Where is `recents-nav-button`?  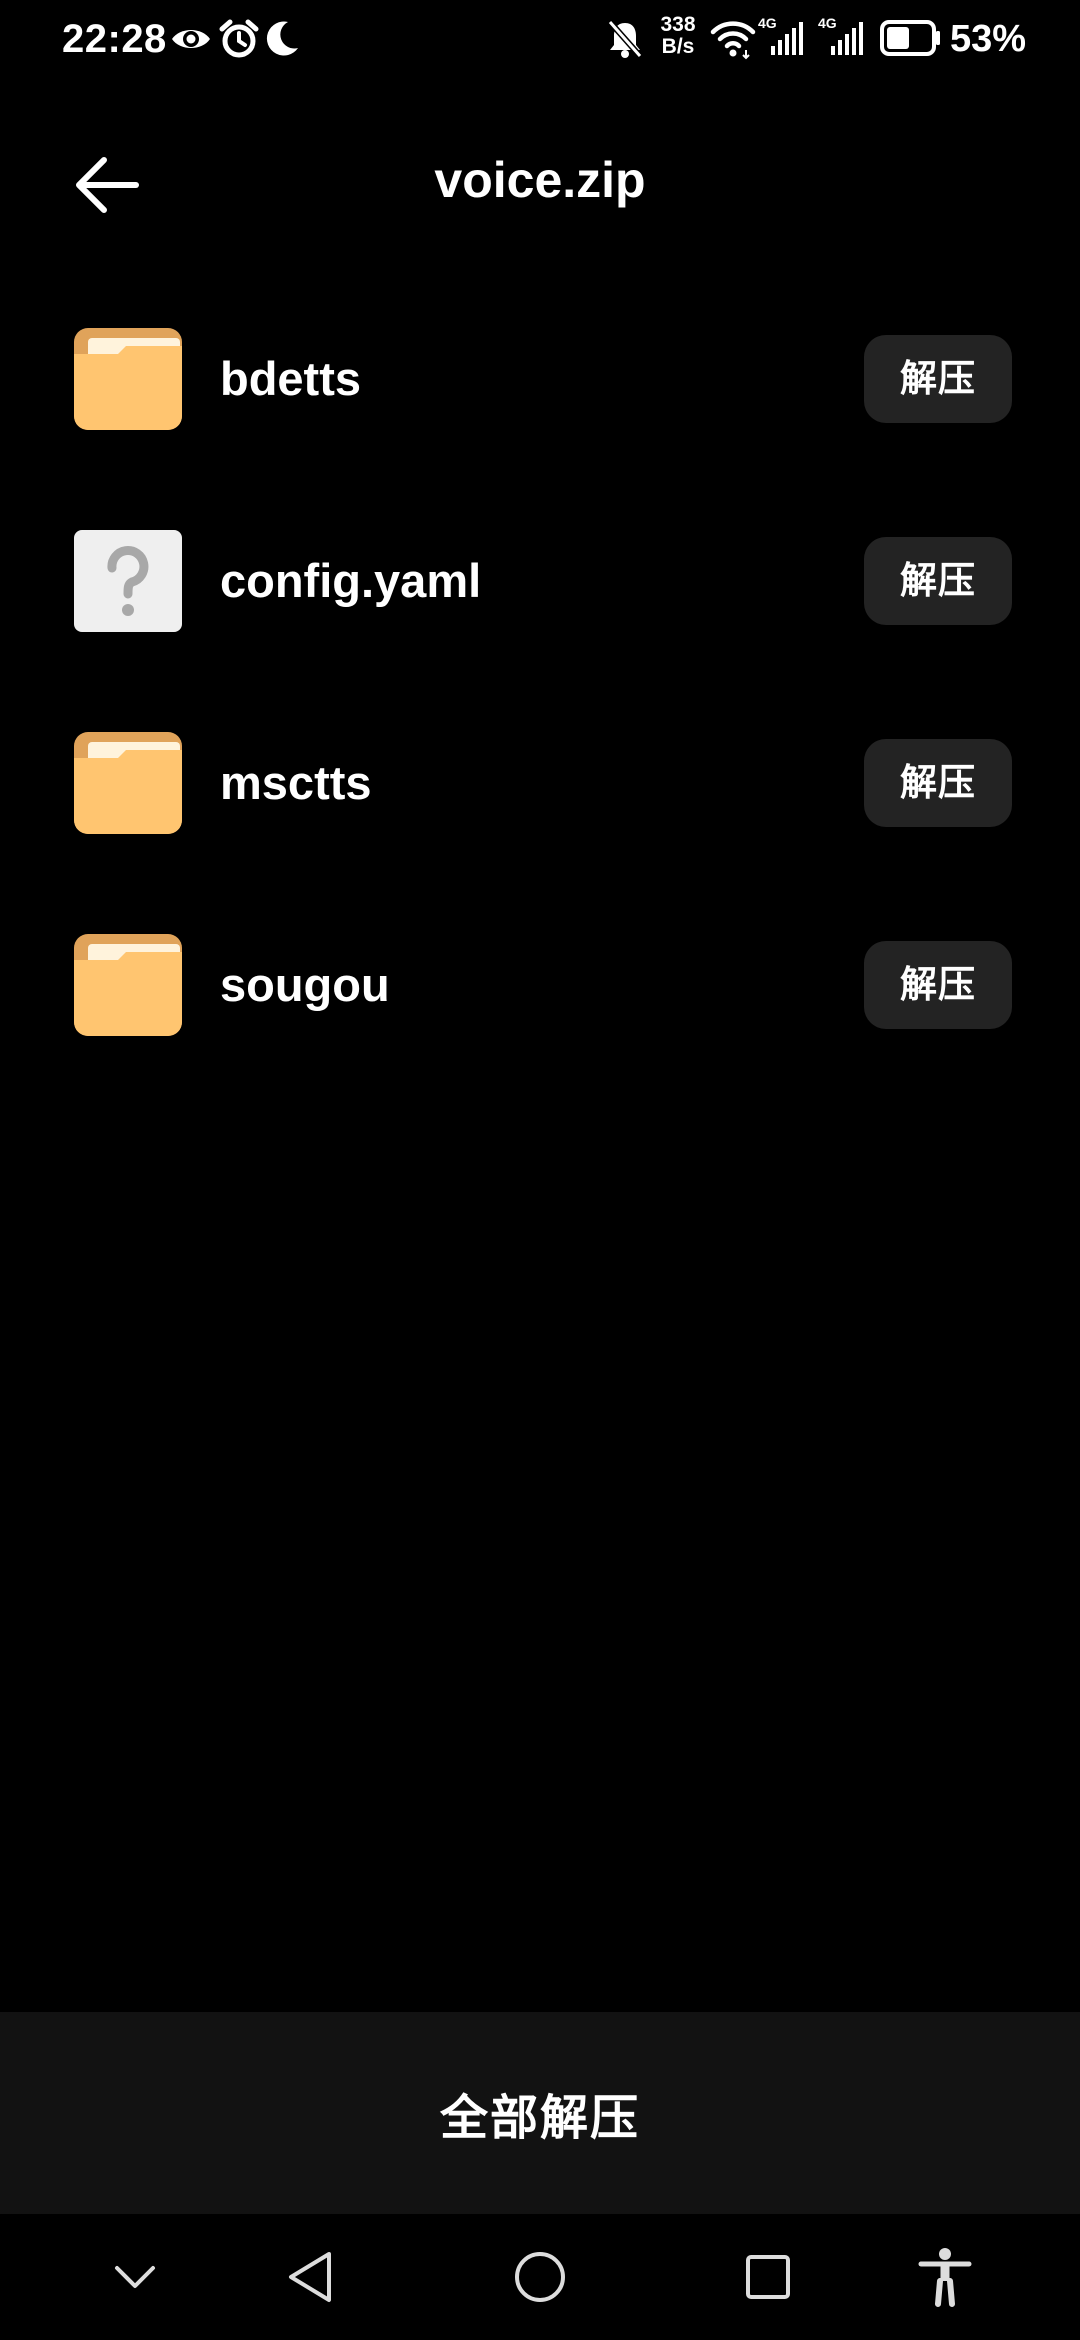
recents-nav-button is located at coordinates (768, 2277).